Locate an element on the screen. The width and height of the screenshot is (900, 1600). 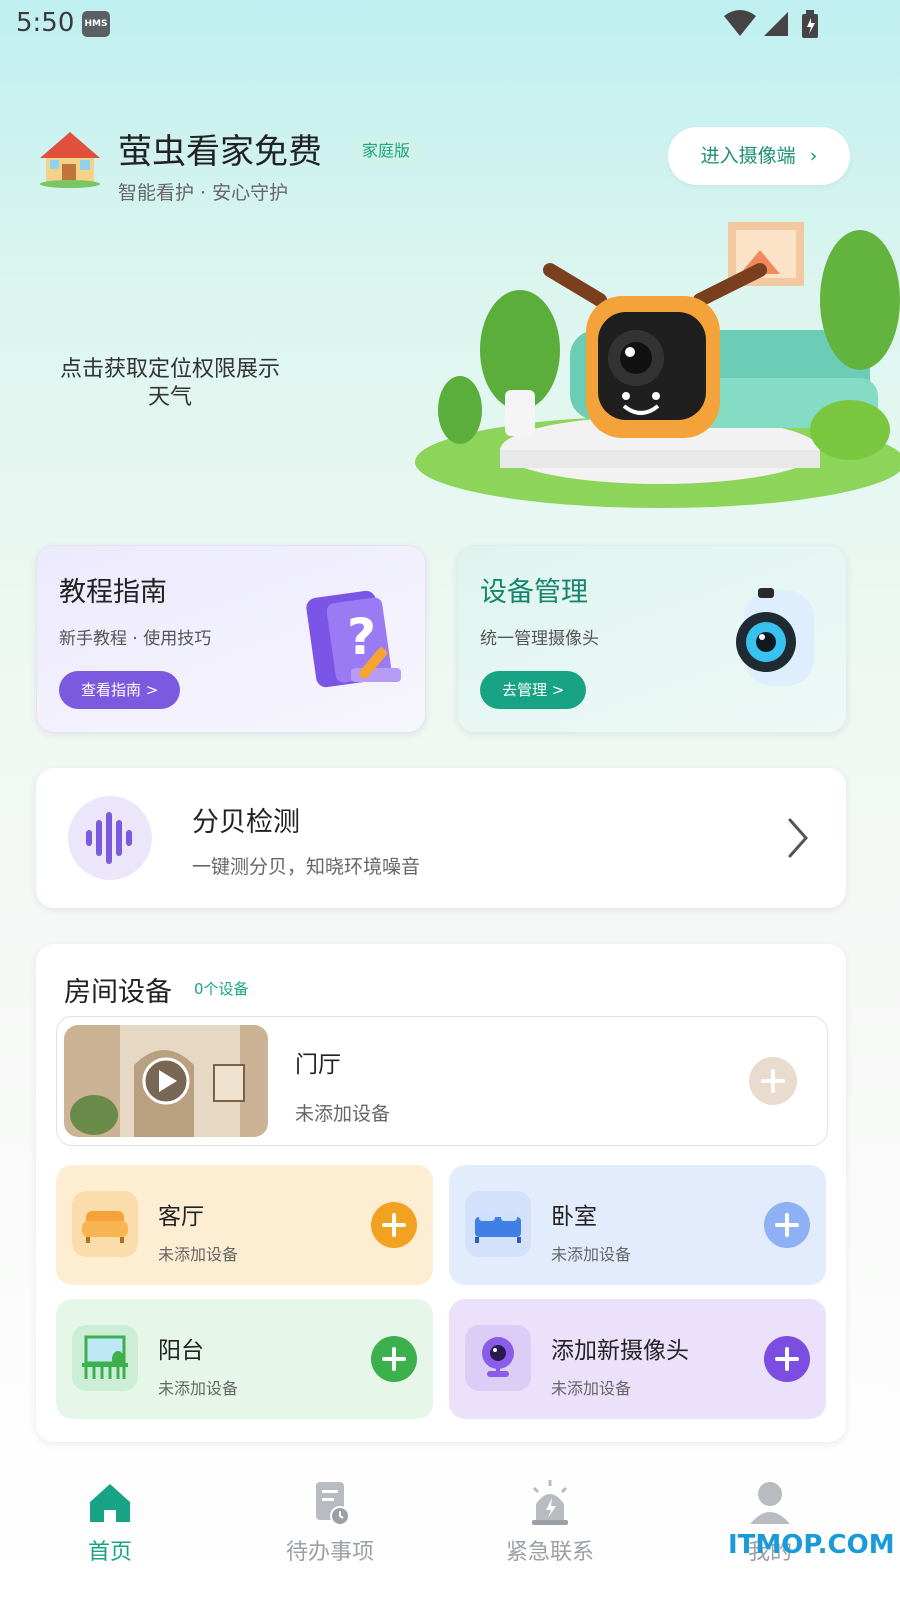
room-name-hall: 门厅 is located at coordinates (318, 1065).